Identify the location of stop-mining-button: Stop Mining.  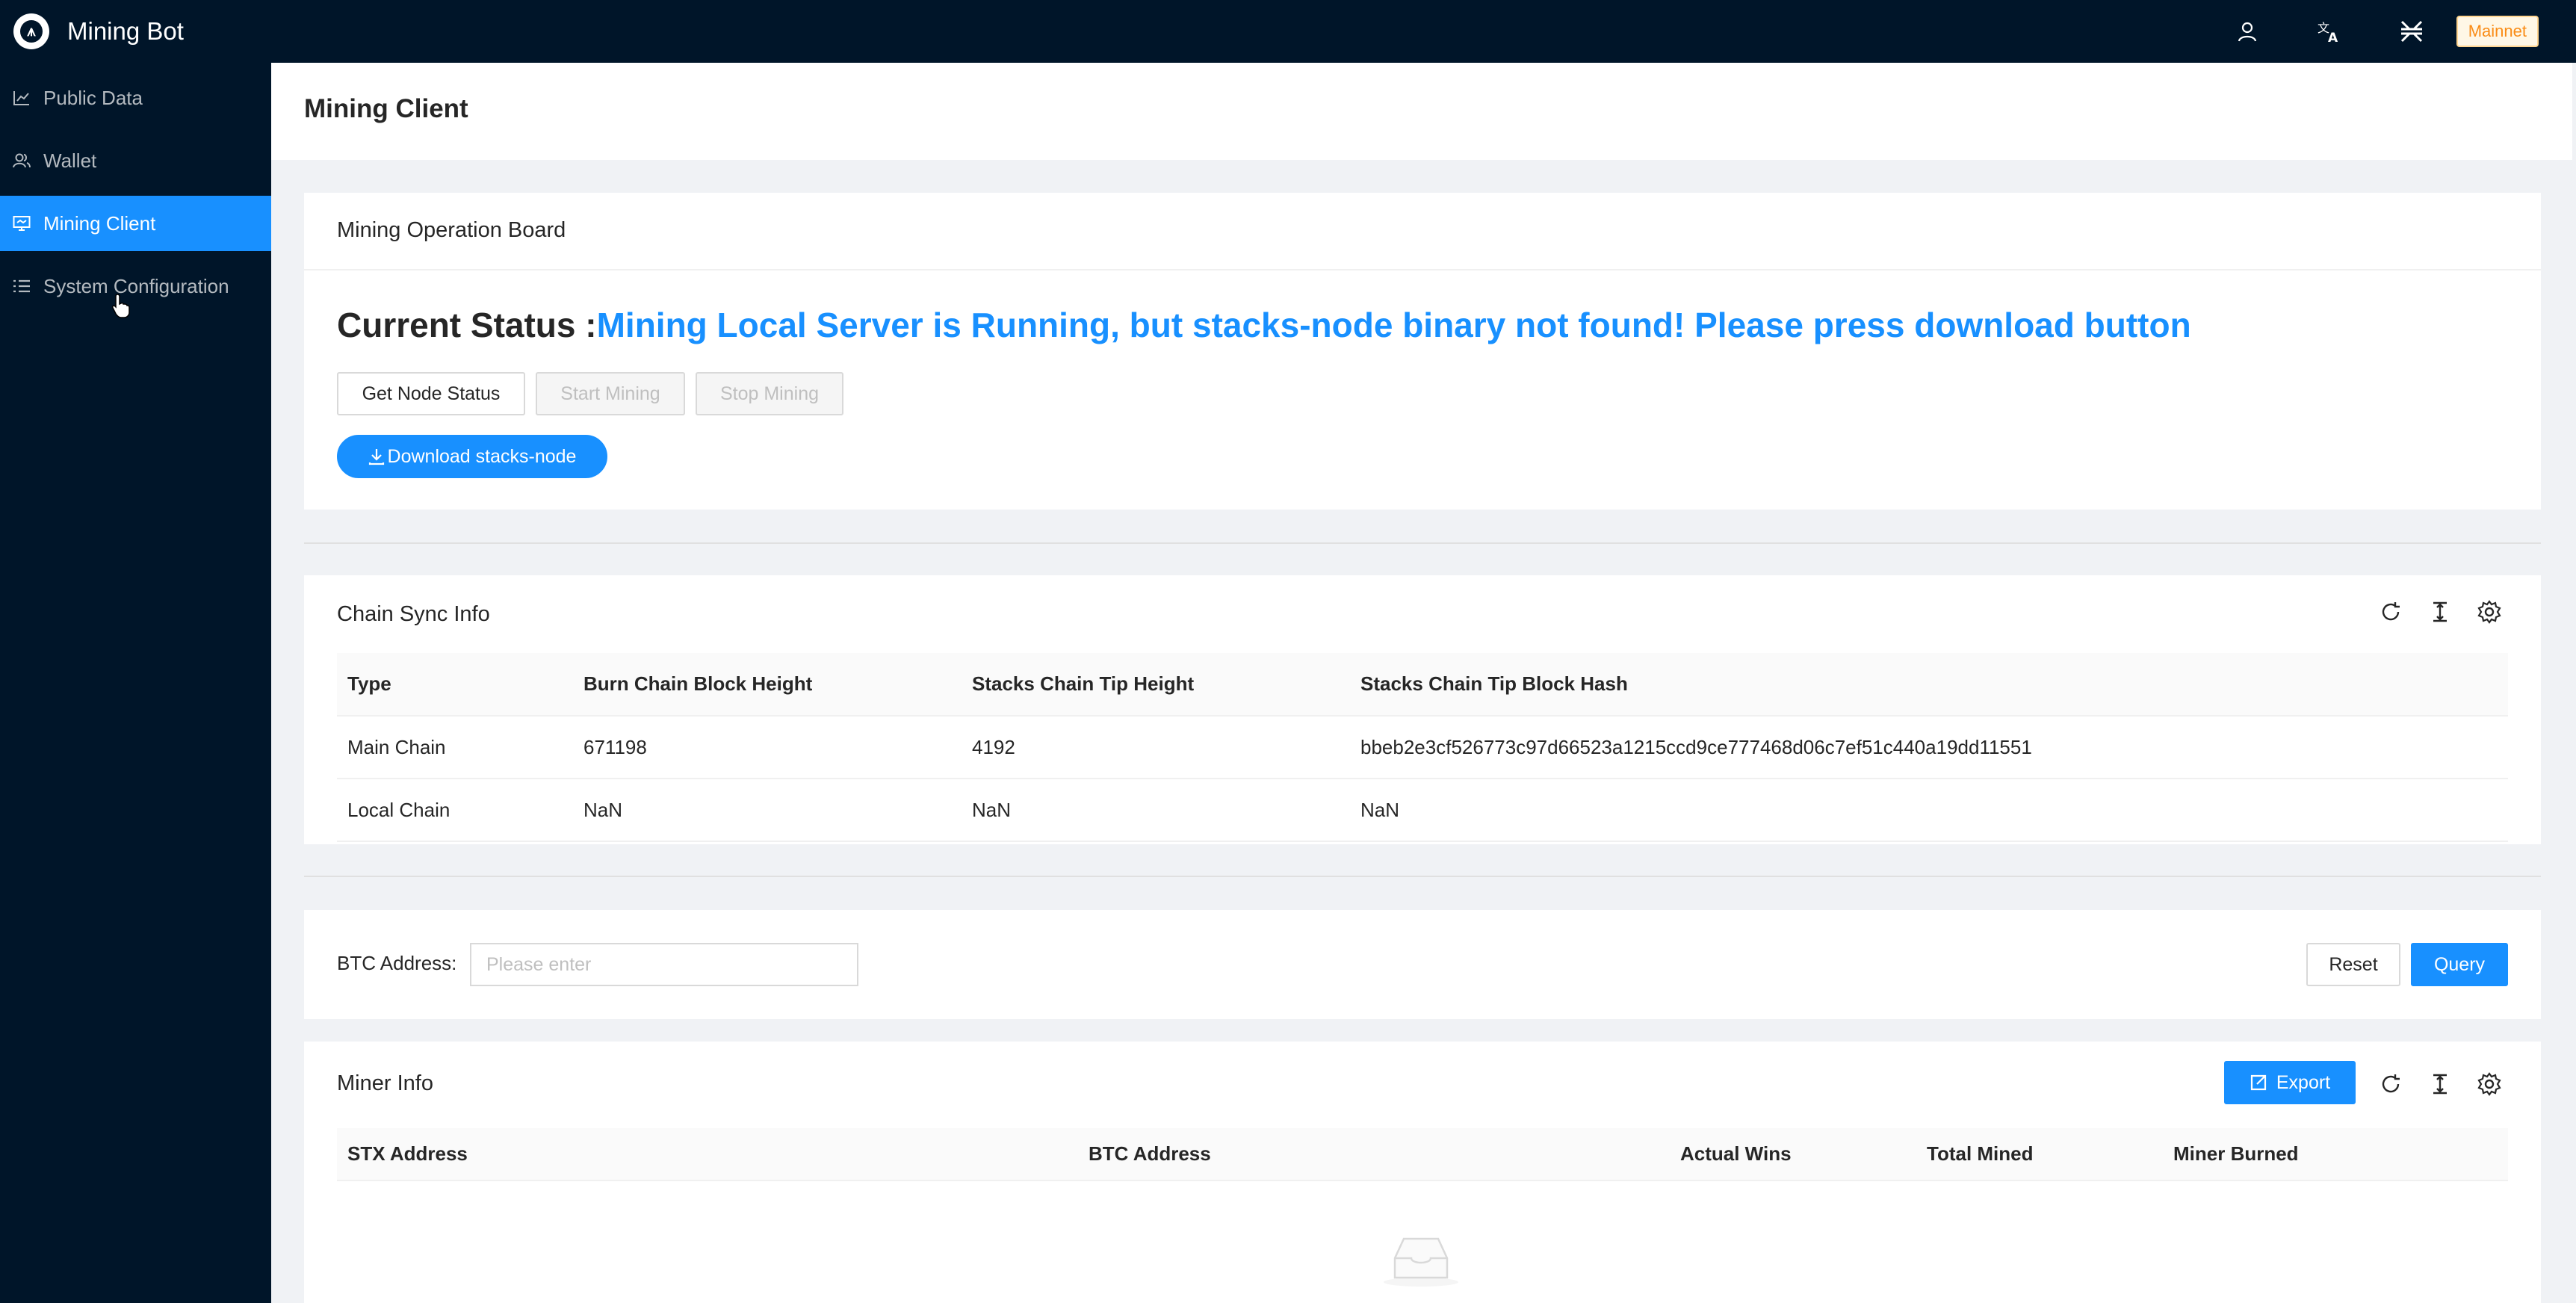
(769, 393).